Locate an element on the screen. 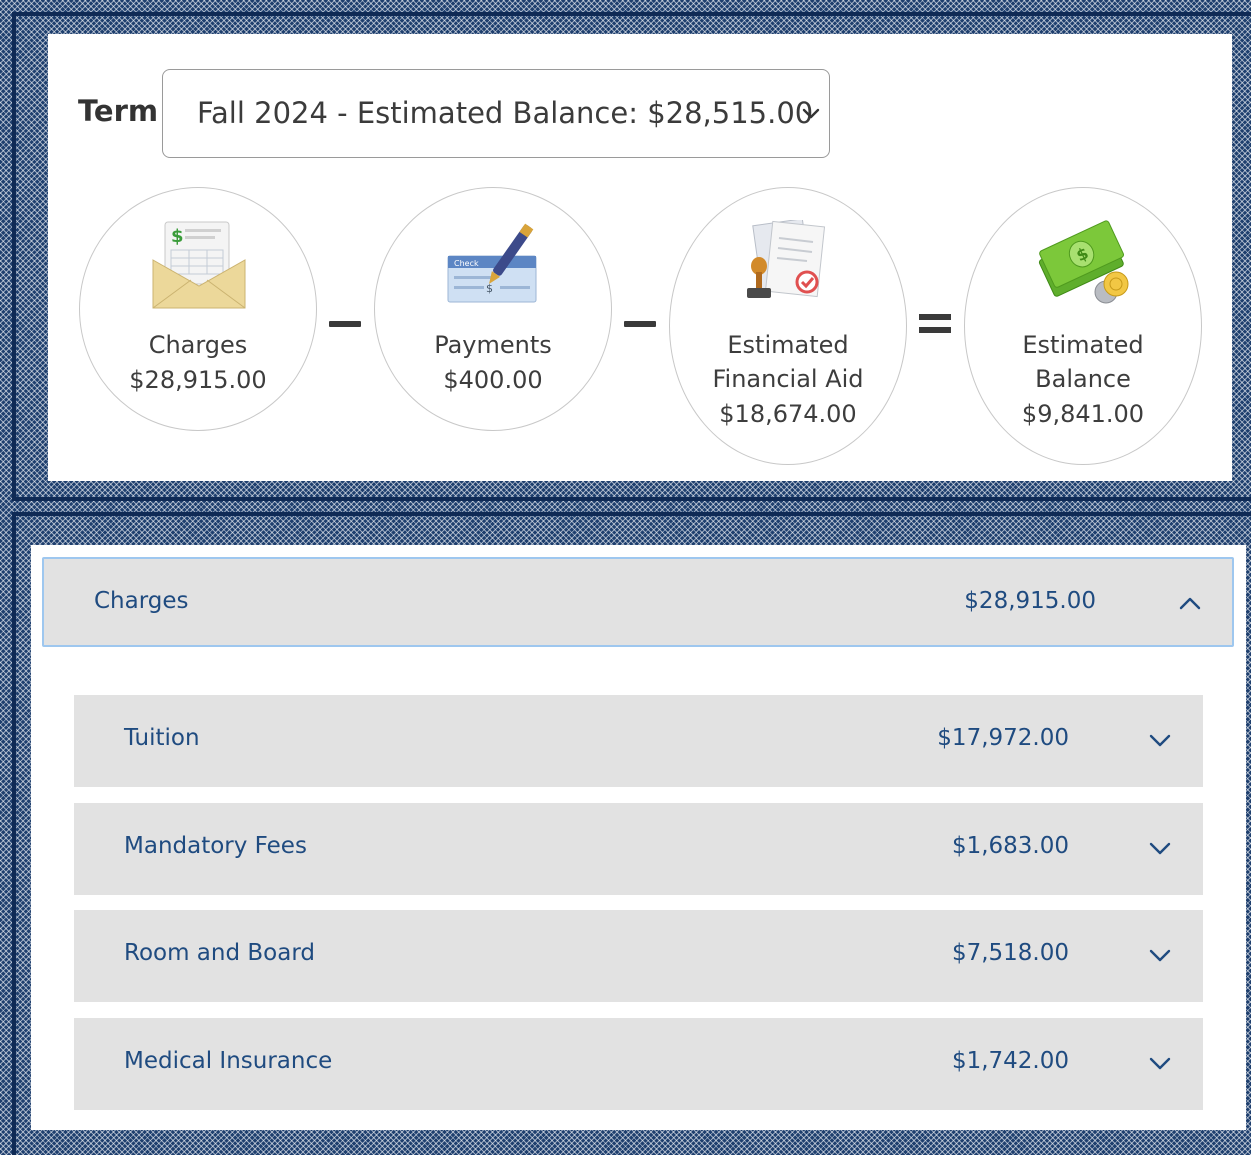 The height and width of the screenshot is (1155, 1251). summary-charges: $ Charges $28,915.00 is located at coordinates (198, 309).